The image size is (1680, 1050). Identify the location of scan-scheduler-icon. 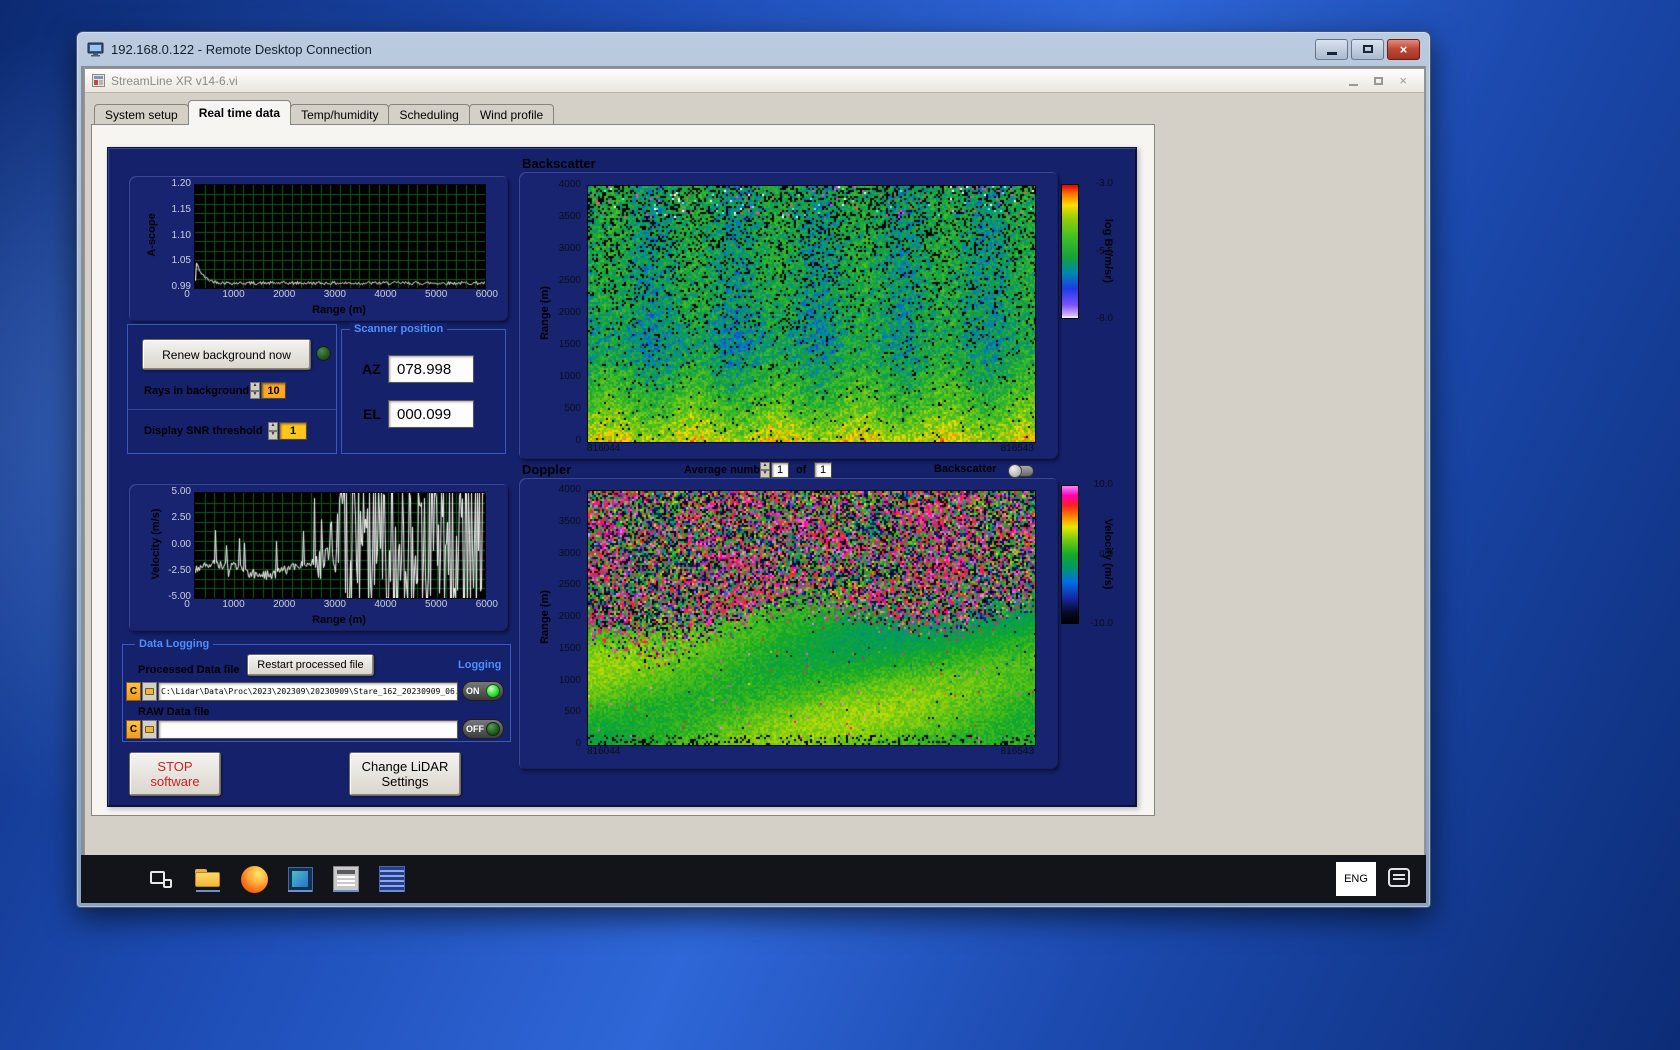
(346, 879).